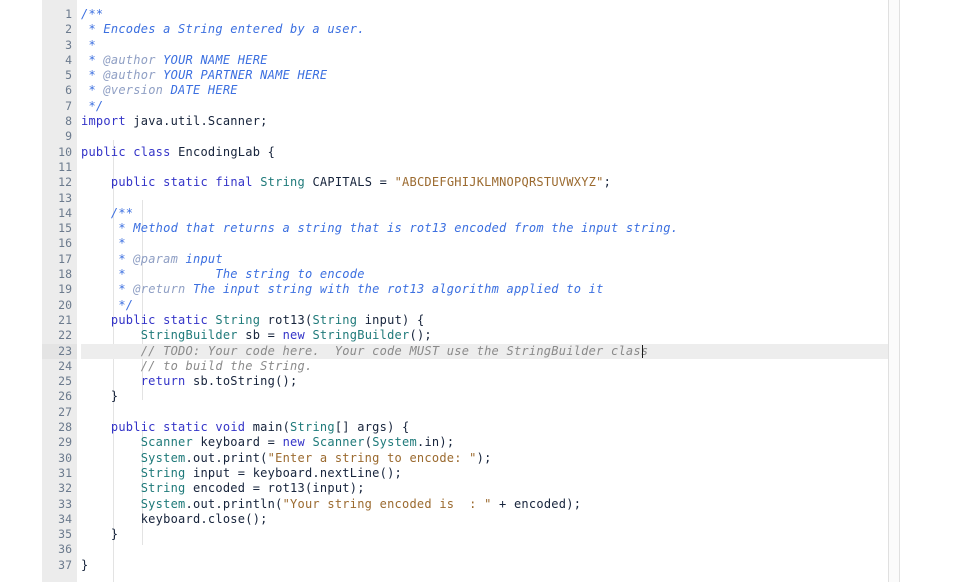 Image resolution: width=959 pixels, height=582 pixels. I want to click on token-punc: }, so click(100, 396).